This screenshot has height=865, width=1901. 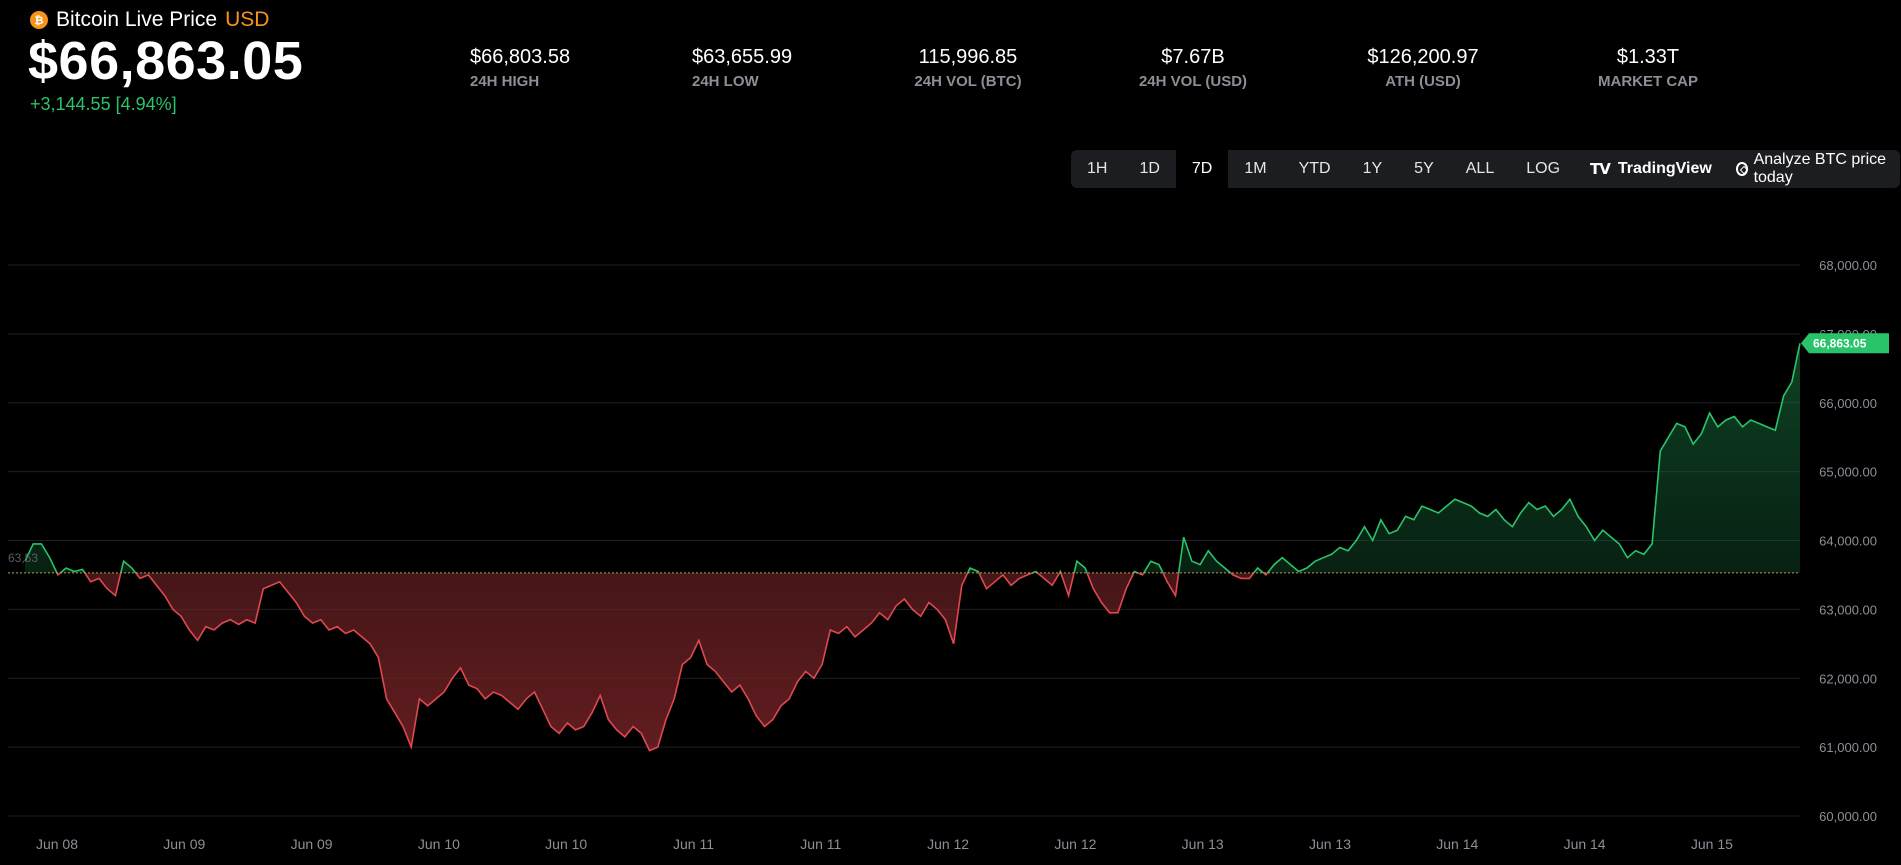 I want to click on x-tick-label: Jun 08, so click(x=57, y=844).